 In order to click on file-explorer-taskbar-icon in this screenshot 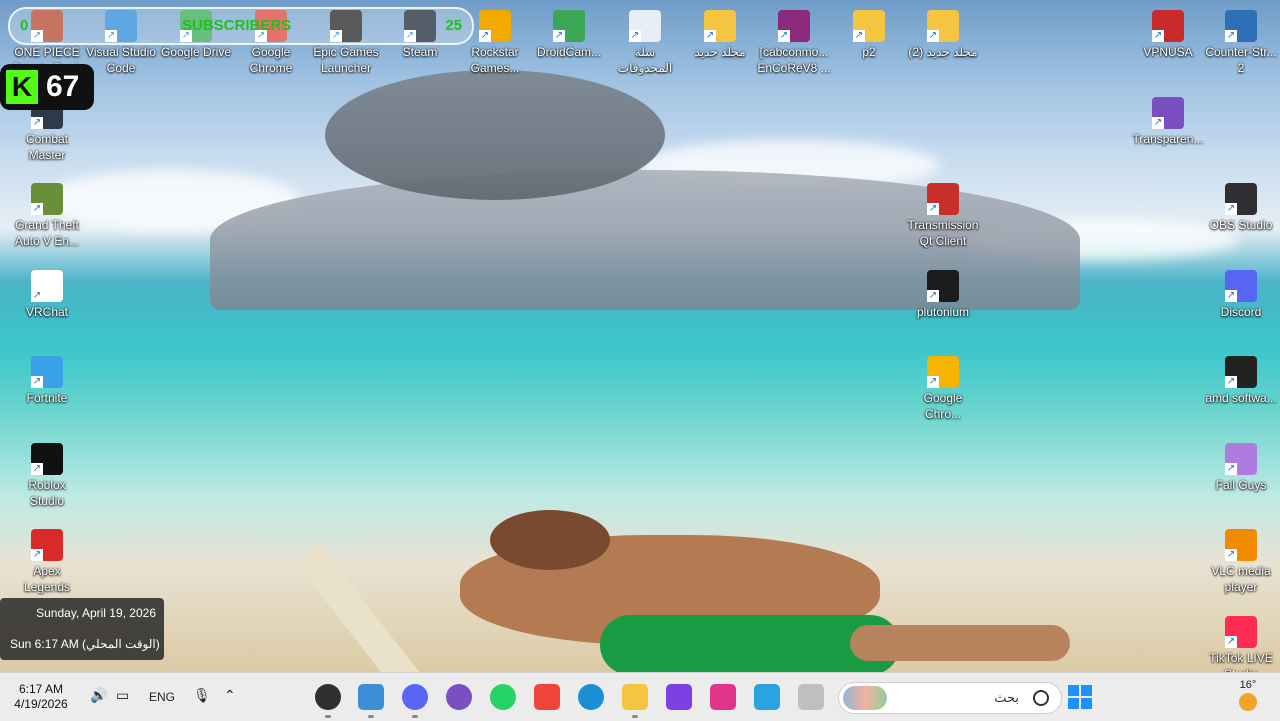, I will do `click(635, 697)`.